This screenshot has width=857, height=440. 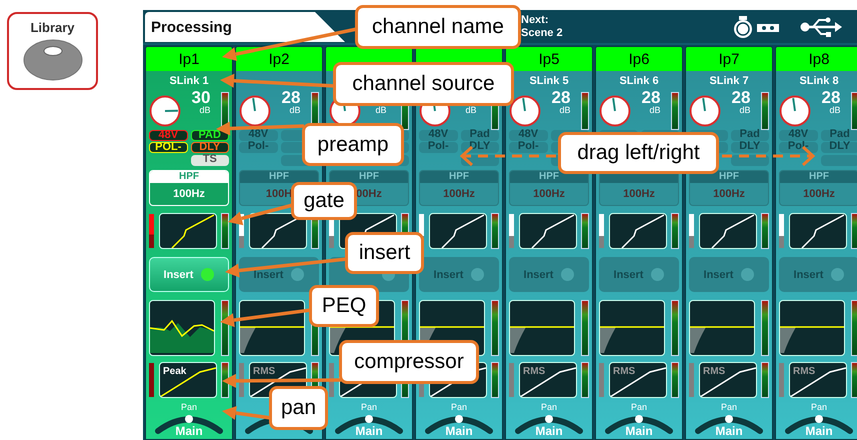 What do you see at coordinates (535, 20) in the screenshot?
I see `next-label: Next:` at bounding box center [535, 20].